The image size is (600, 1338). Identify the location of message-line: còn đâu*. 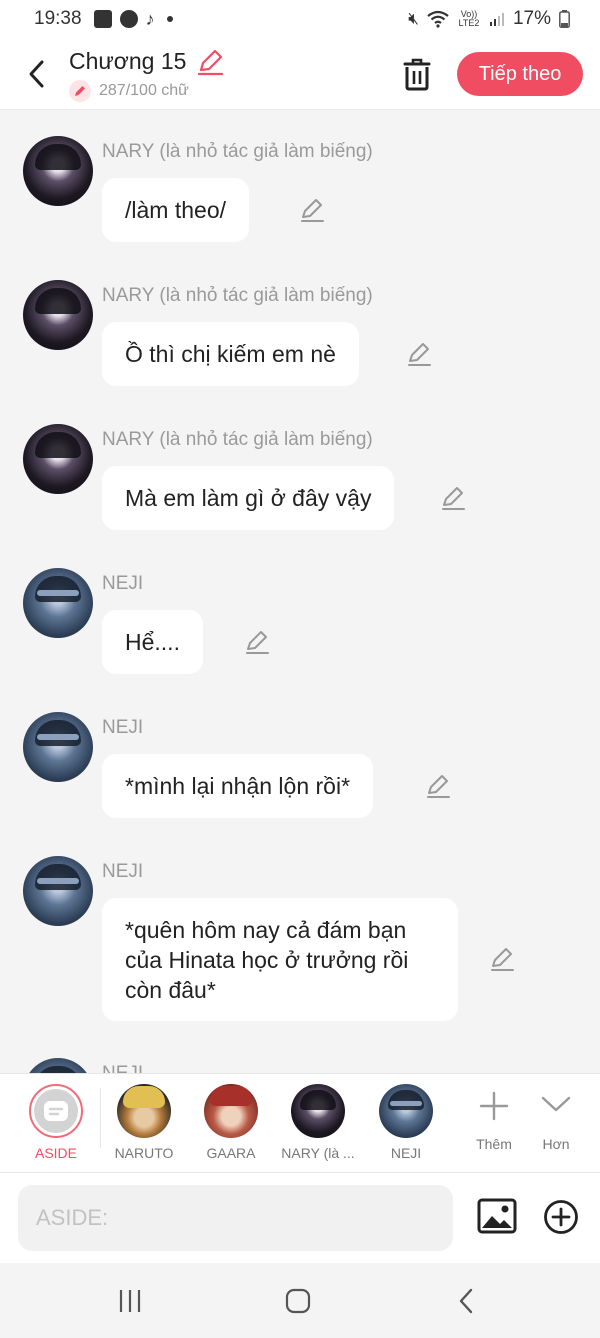
(170, 990).